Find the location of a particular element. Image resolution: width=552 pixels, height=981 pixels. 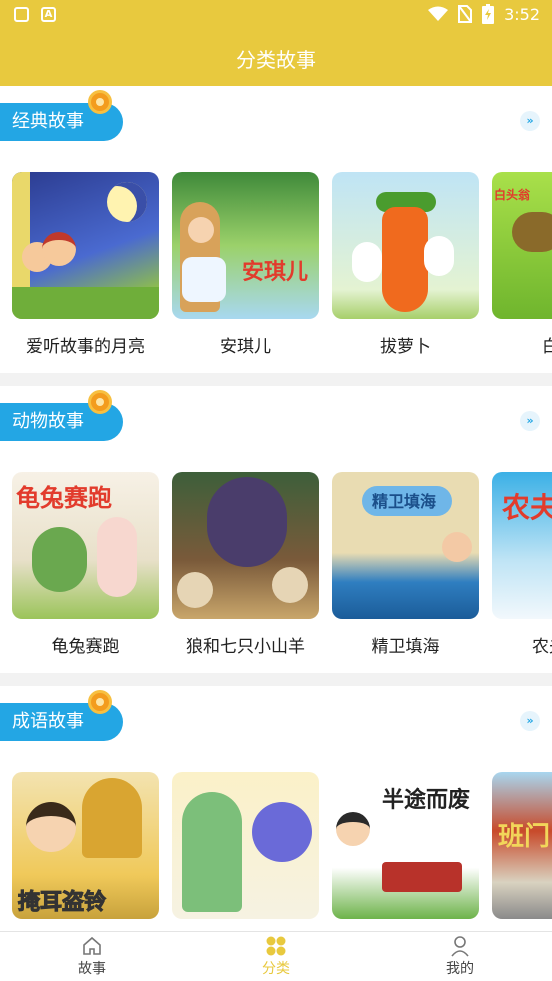

story-card is located at coordinates (245, 845).